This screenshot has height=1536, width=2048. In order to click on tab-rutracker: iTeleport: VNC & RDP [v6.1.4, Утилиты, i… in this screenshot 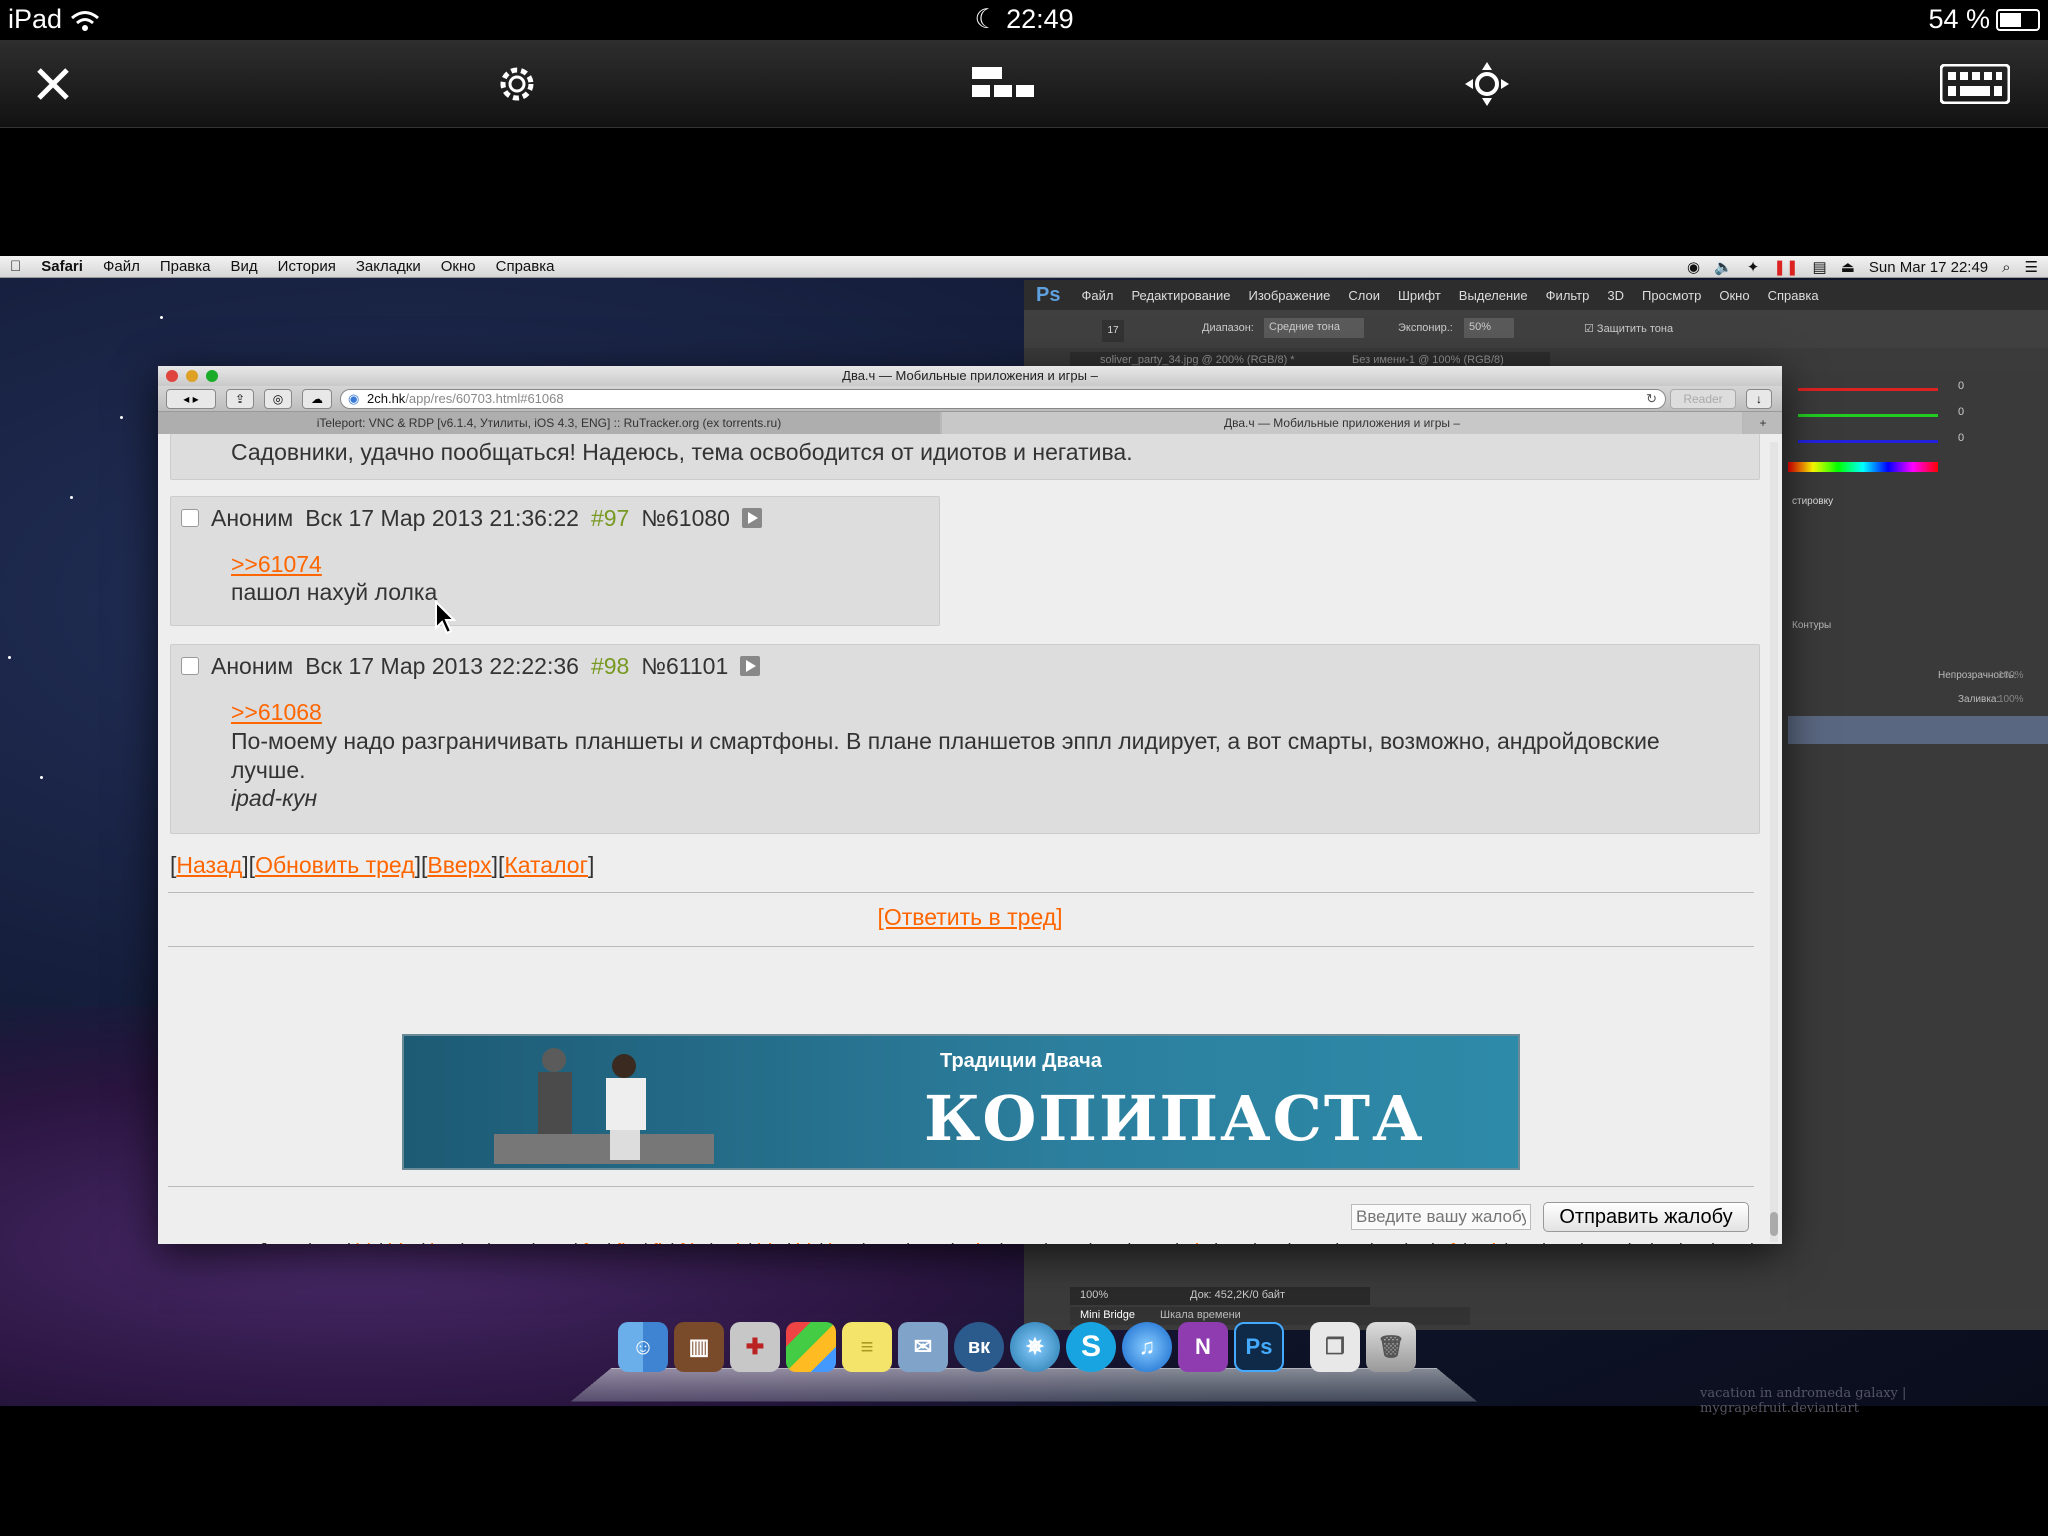, I will do `click(549, 423)`.